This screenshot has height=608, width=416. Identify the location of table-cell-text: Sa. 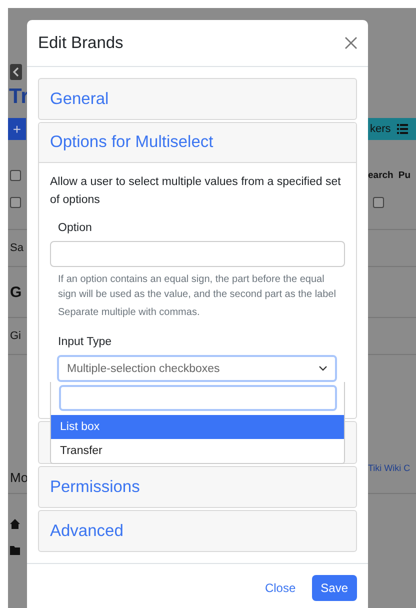
(16, 248).